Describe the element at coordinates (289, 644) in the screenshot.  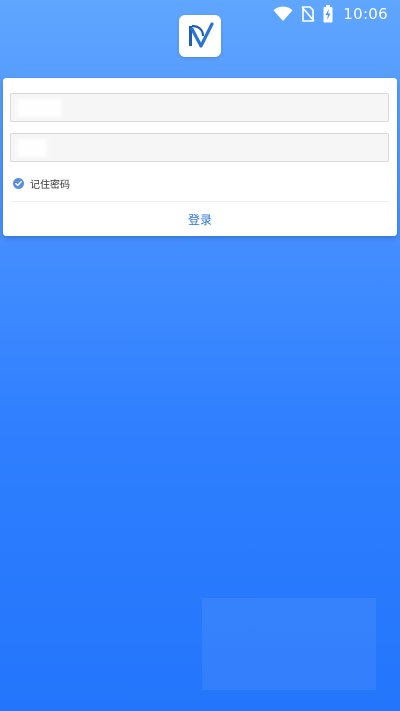
I see `background-panel` at that location.